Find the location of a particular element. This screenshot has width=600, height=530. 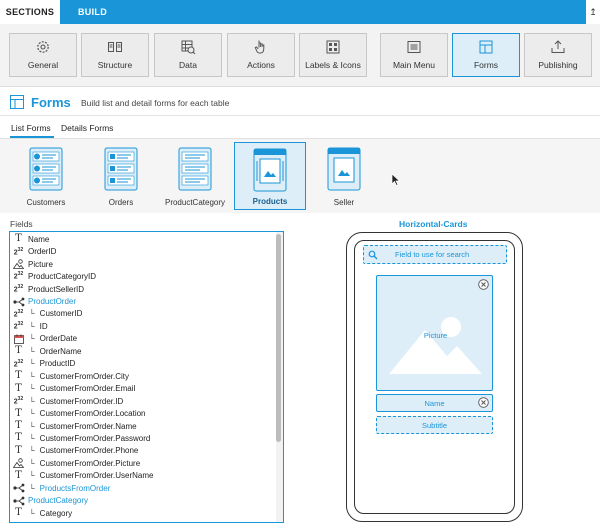

tile-label: Structure is located at coordinates (115, 65).